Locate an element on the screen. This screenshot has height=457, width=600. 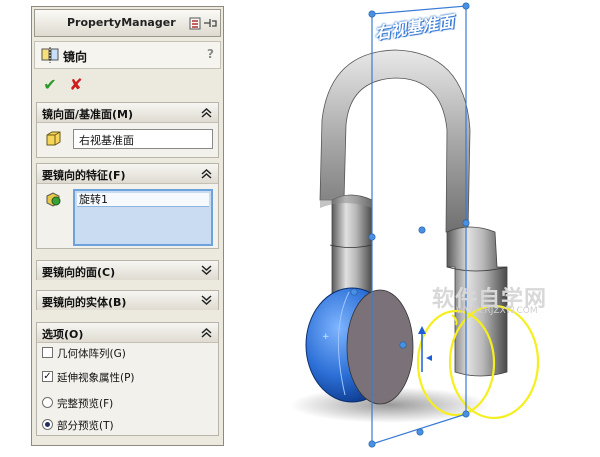
cancel-button: ✘ is located at coordinates (76, 85).